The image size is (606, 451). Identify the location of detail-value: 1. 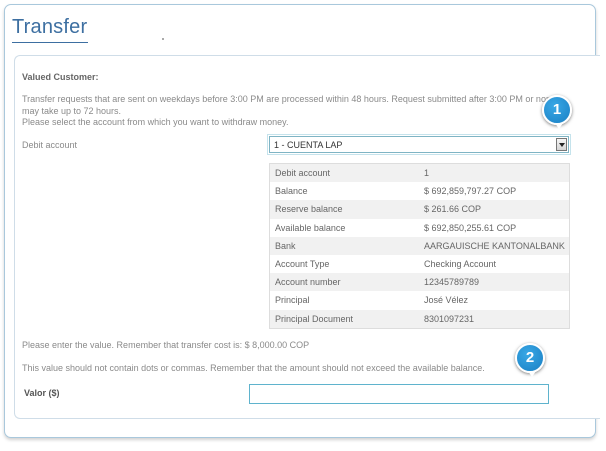
(427, 173).